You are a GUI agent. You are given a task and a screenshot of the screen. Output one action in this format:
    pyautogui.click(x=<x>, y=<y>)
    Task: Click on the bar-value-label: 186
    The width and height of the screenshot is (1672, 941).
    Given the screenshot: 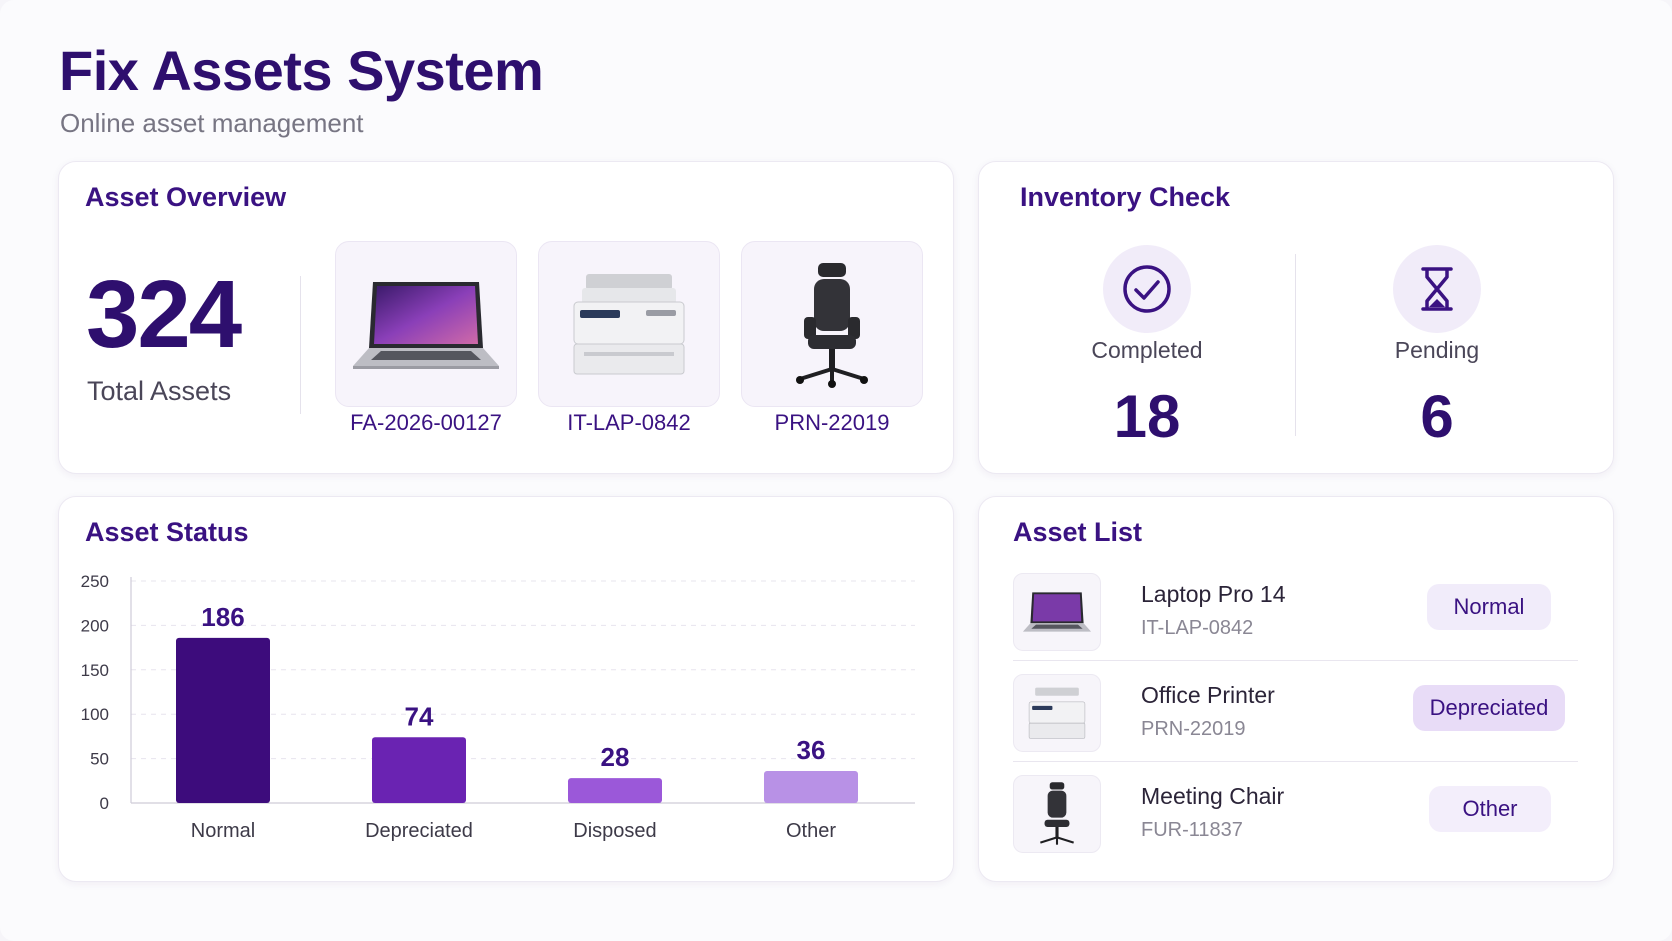 What is the action you would take?
    pyautogui.click(x=222, y=617)
    